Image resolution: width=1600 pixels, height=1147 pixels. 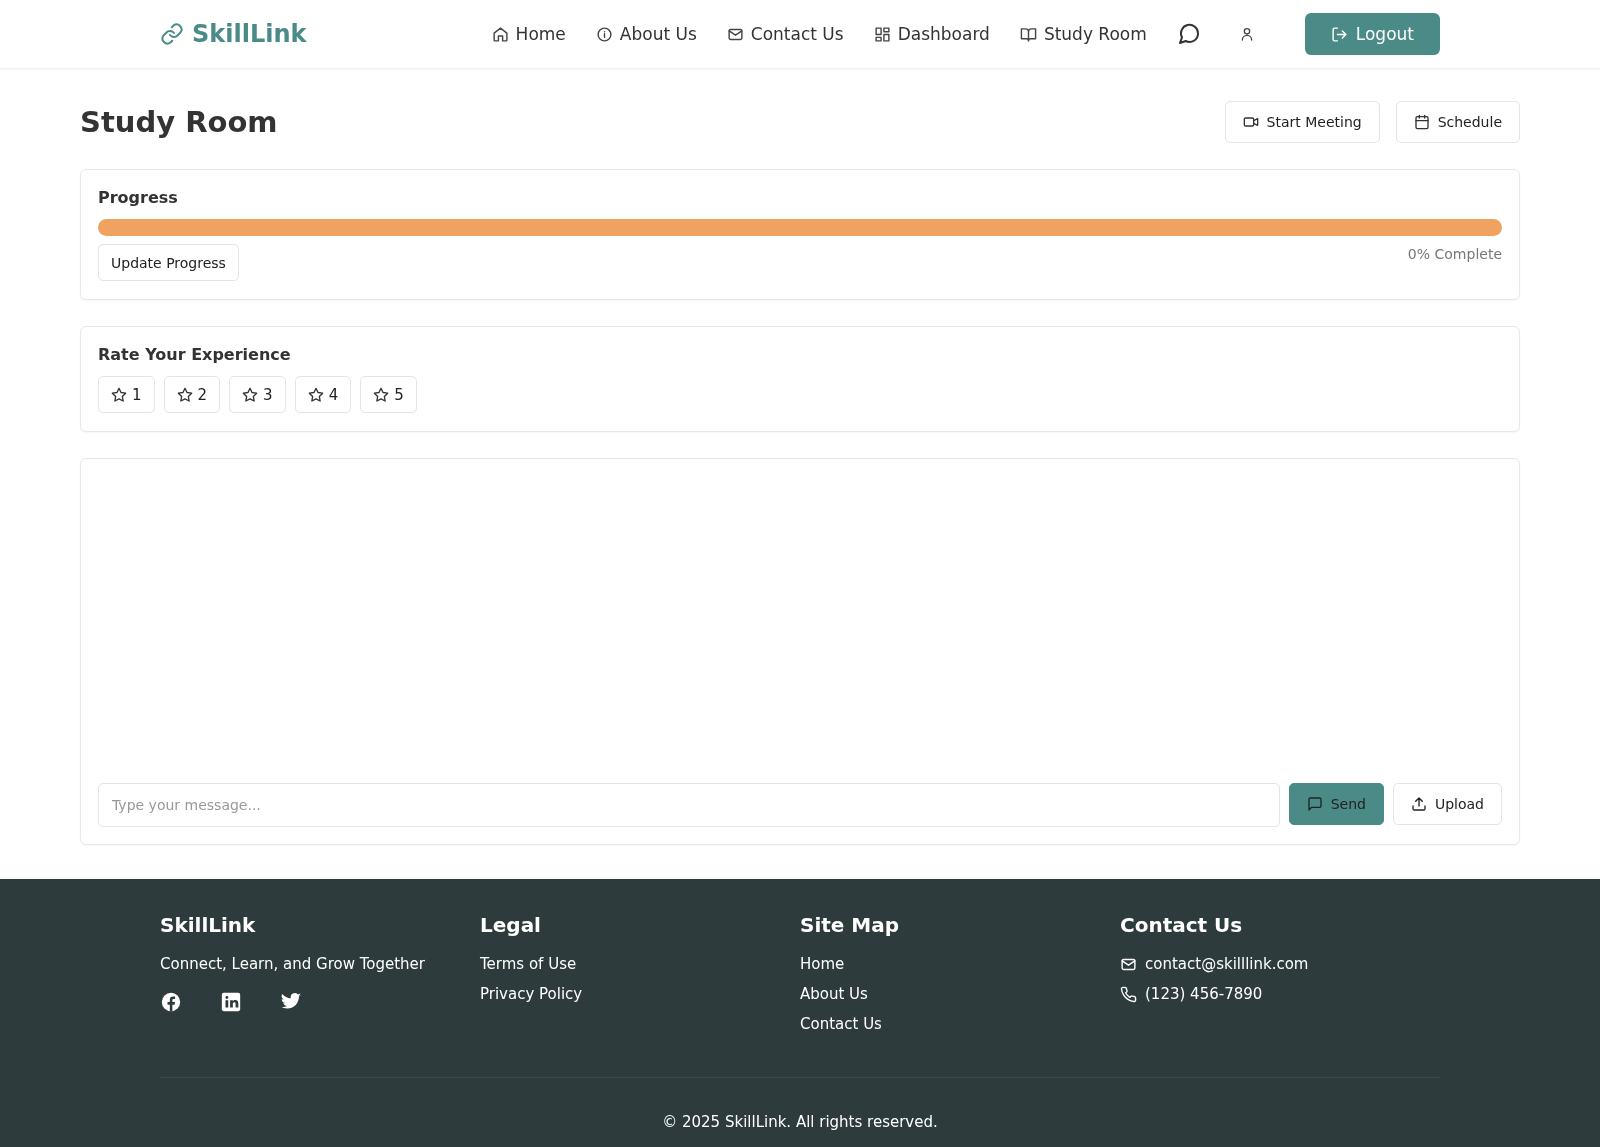 I want to click on contact-email: contact@skilllink.com, so click(x=1227, y=964).